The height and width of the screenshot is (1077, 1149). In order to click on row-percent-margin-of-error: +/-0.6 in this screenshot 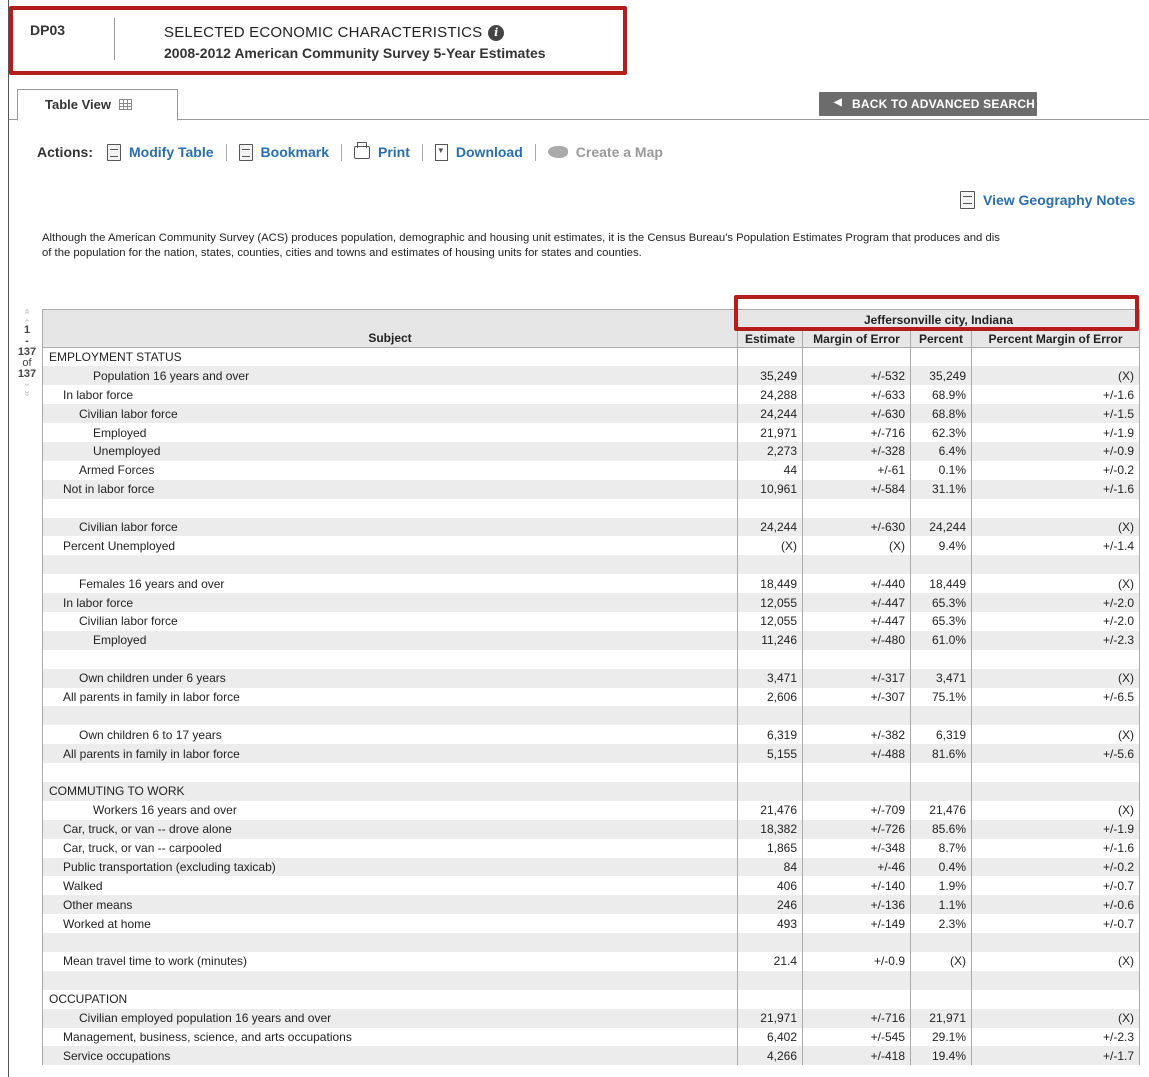, I will do `click(1055, 905)`.